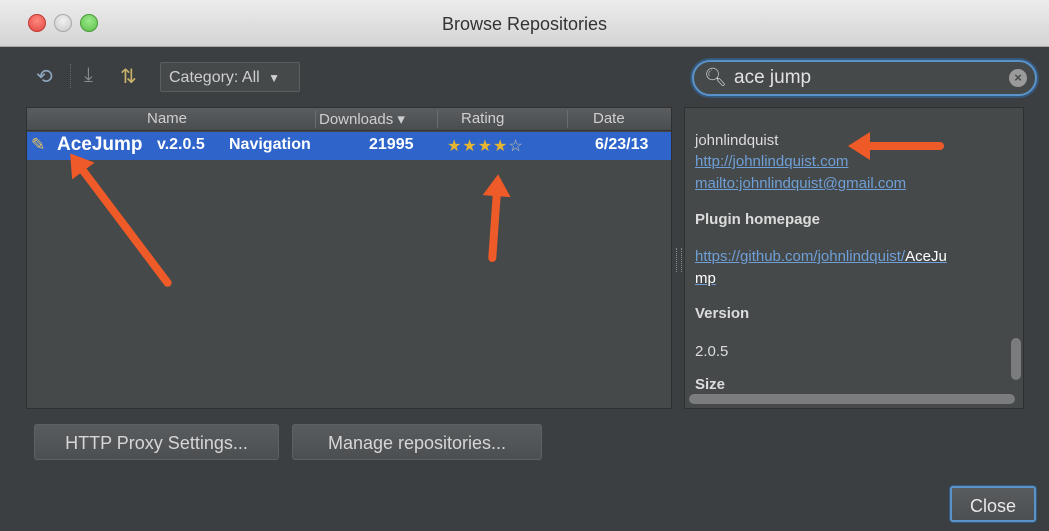 The image size is (1049, 531). I want to click on category-label: Category: All, so click(214, 77).